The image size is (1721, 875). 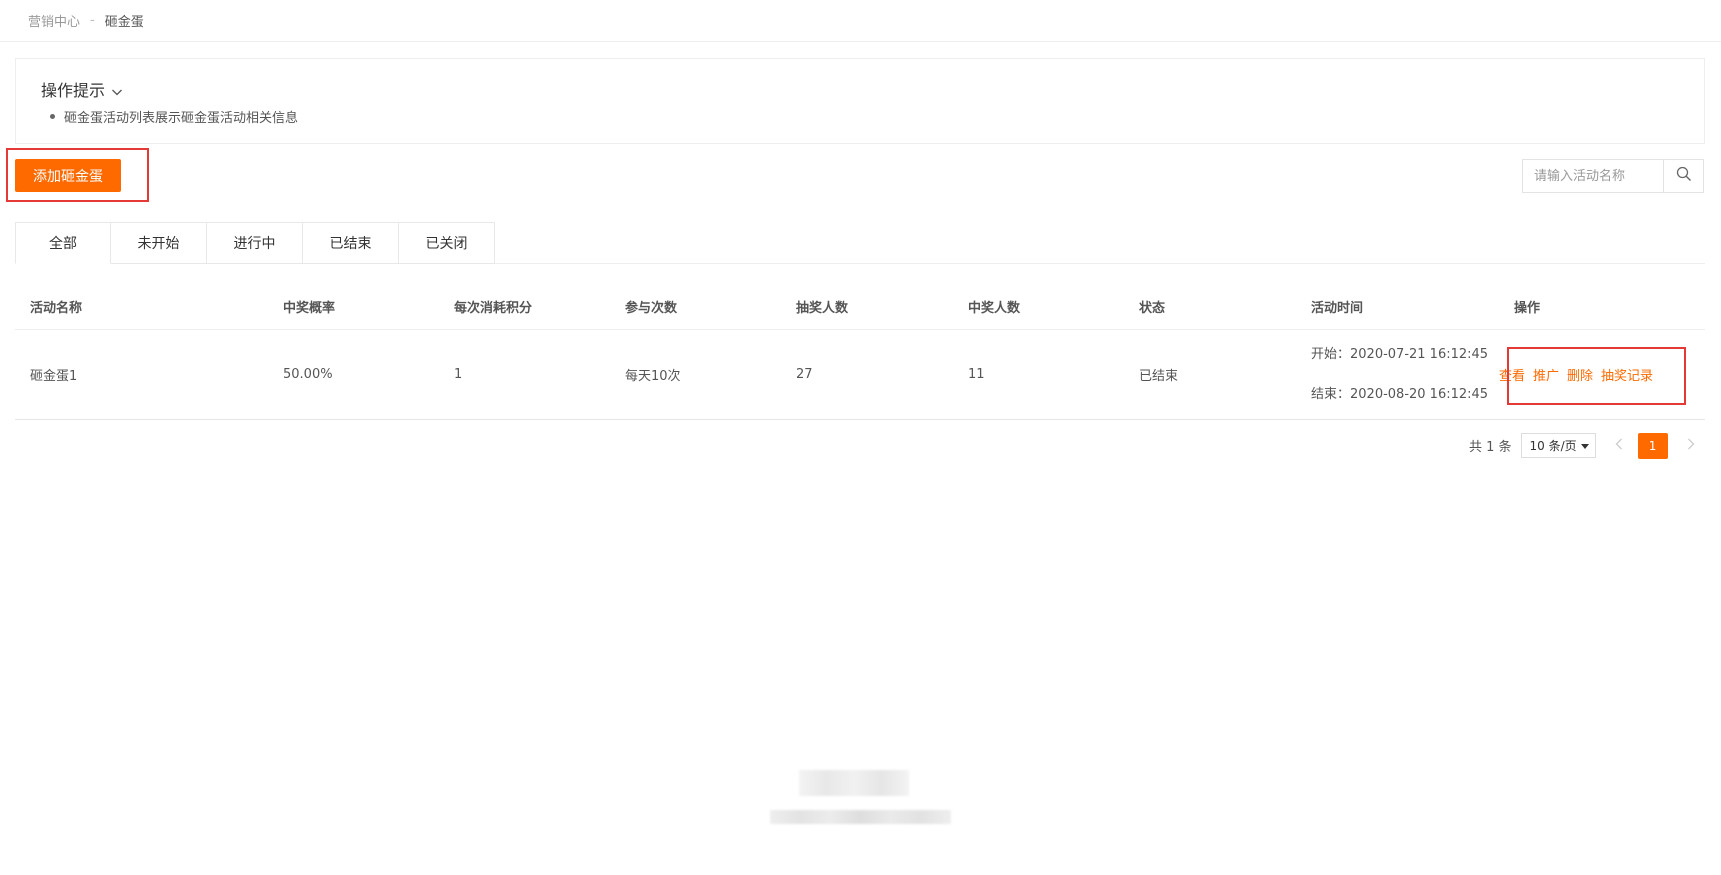 What do you see at coordinates (651, 308) in the screenshot?
I see `header-times: 参与次数` at bounding box center [651, 308].